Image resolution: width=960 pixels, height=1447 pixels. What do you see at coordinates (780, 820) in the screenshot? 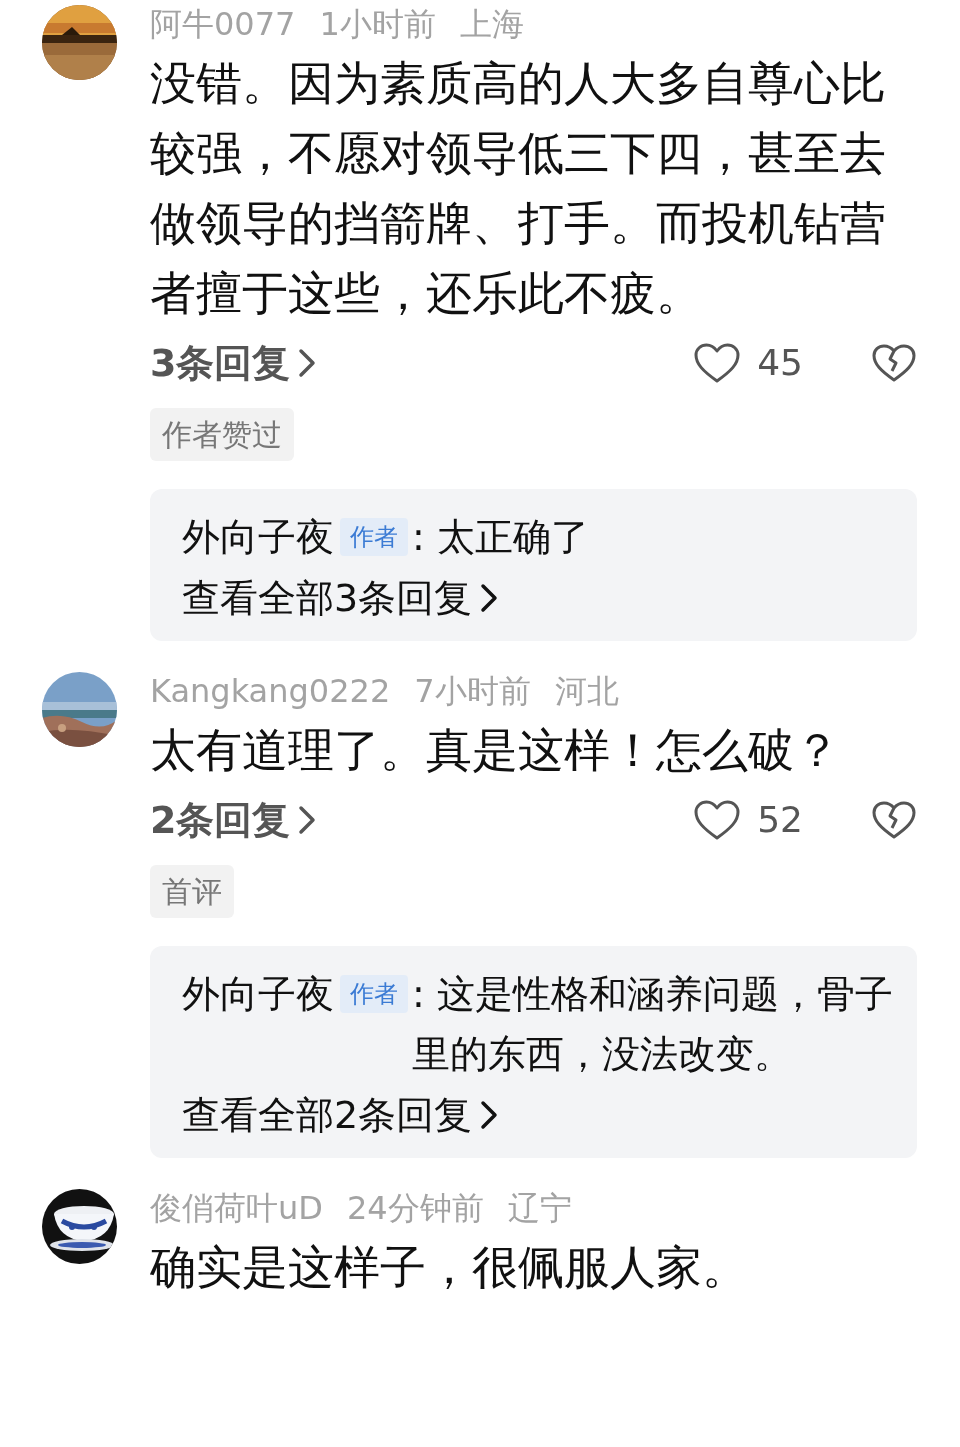
I see `like-count: 52` at bounding box center [780, 820].